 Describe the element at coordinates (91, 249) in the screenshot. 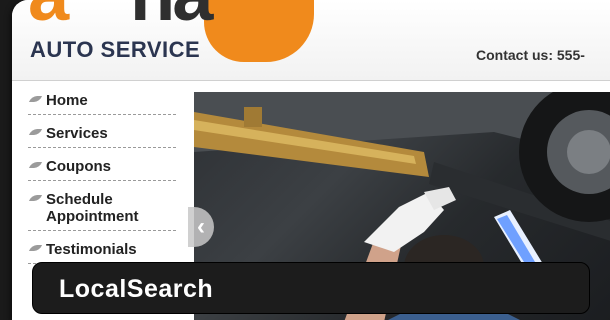

I see `nav-item-label: Testimonials` at that location.